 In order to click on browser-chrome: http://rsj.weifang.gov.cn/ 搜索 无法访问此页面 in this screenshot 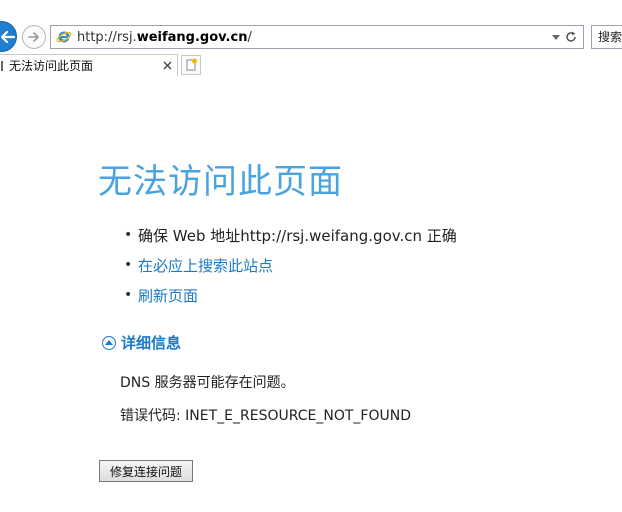, I will do `click(311, 38)`.